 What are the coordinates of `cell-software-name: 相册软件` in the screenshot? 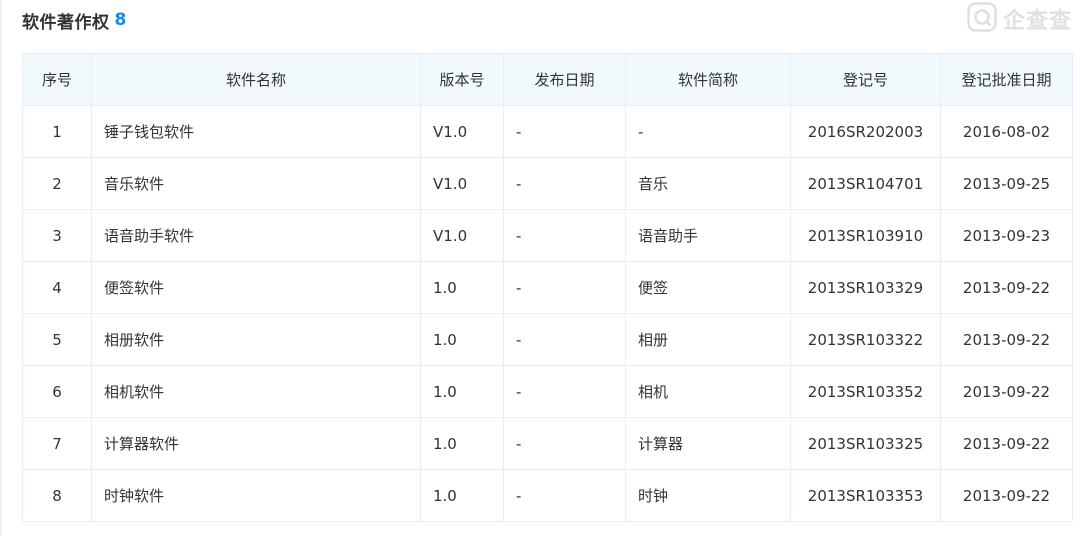 It's located at (256, 339).